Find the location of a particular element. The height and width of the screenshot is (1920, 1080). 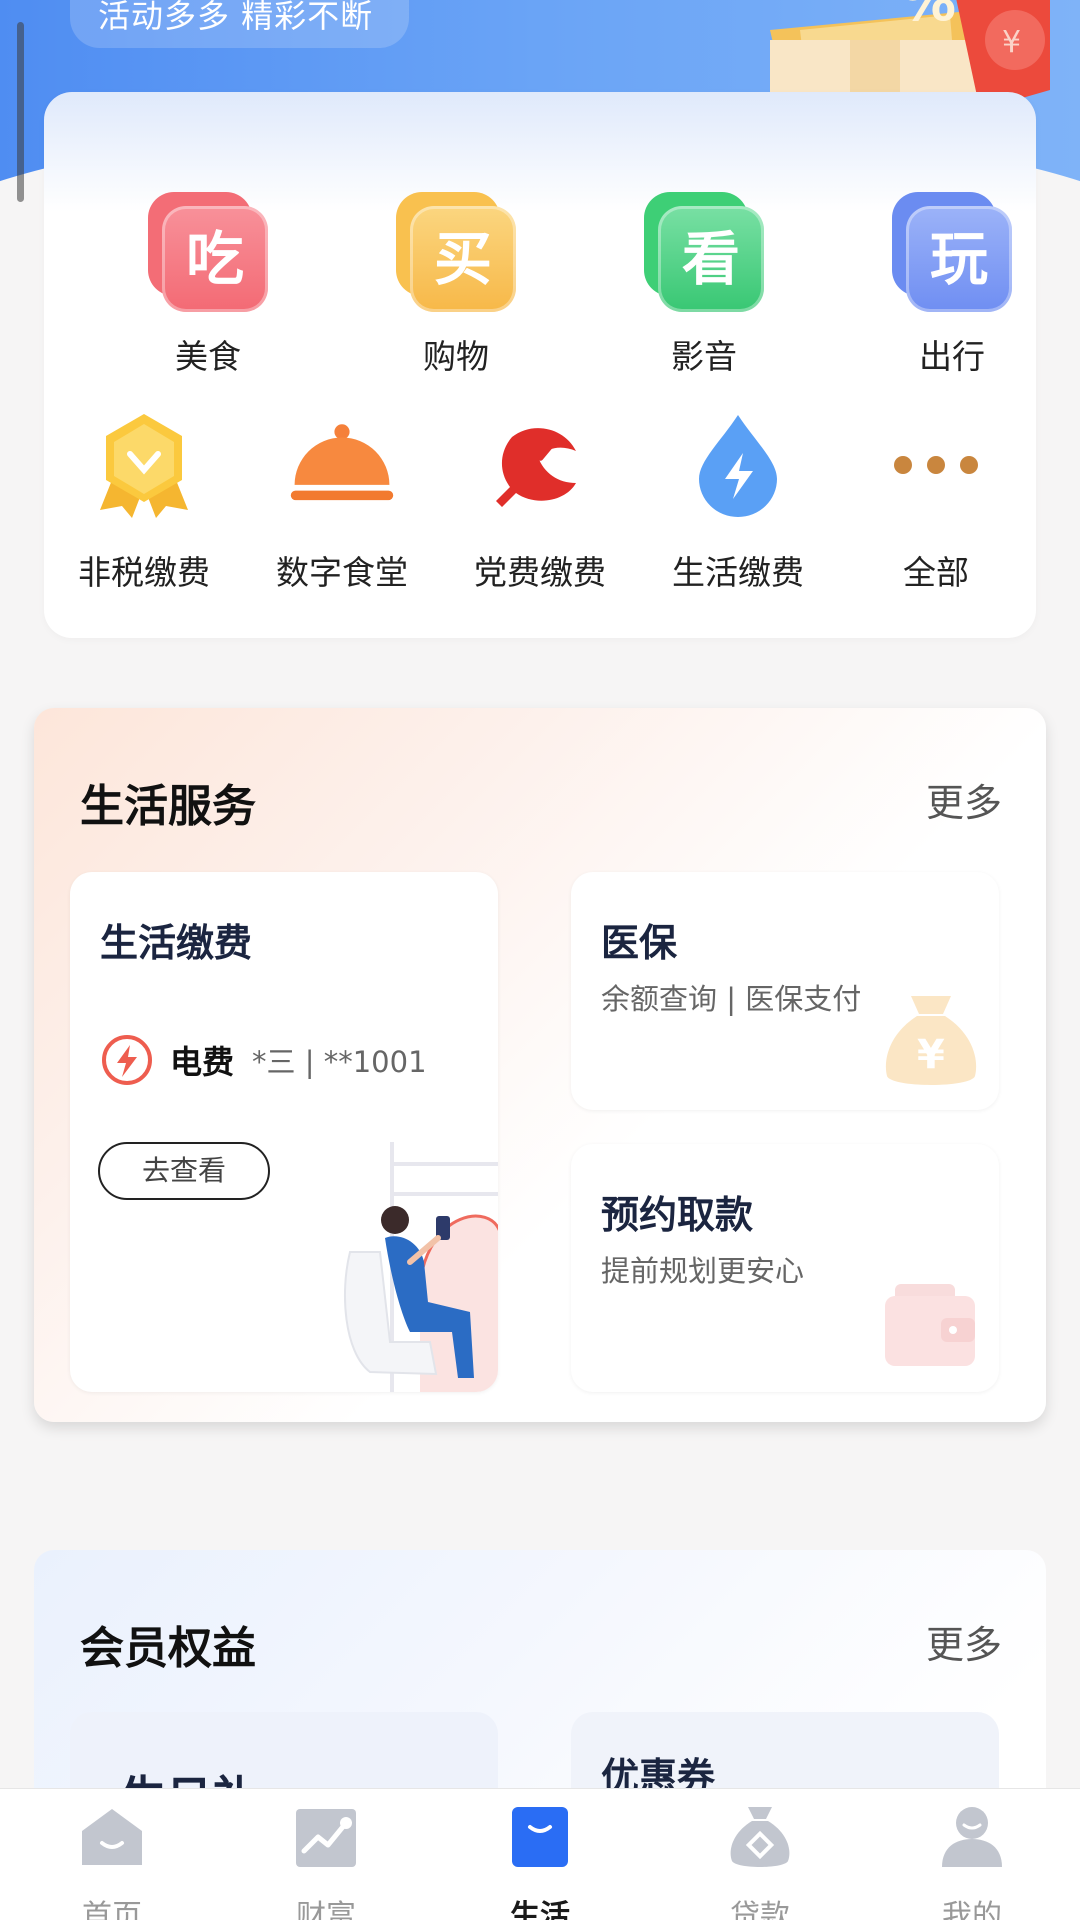

section-title: 生活服务 is located at coordinates (168, 806).